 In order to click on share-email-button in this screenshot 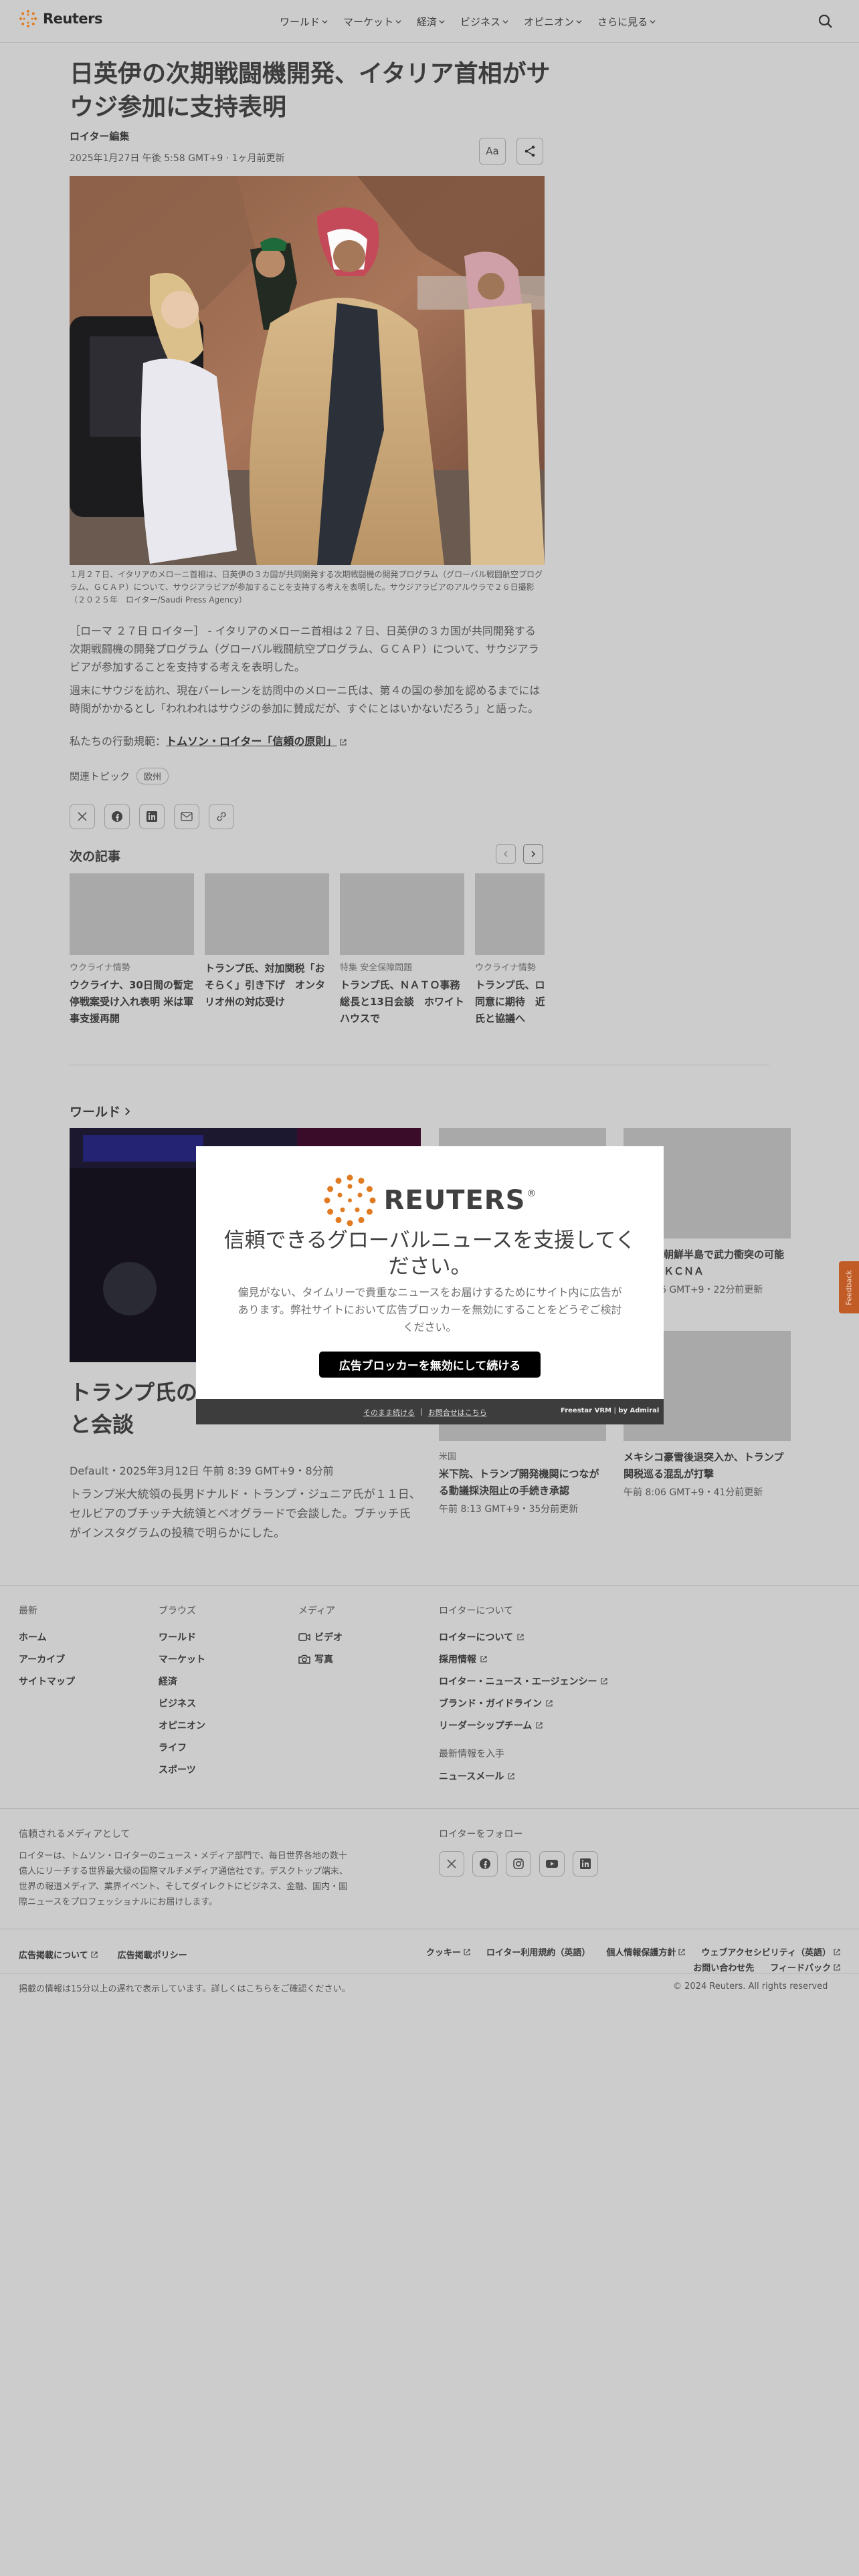, I will do `click(186, 817)`.